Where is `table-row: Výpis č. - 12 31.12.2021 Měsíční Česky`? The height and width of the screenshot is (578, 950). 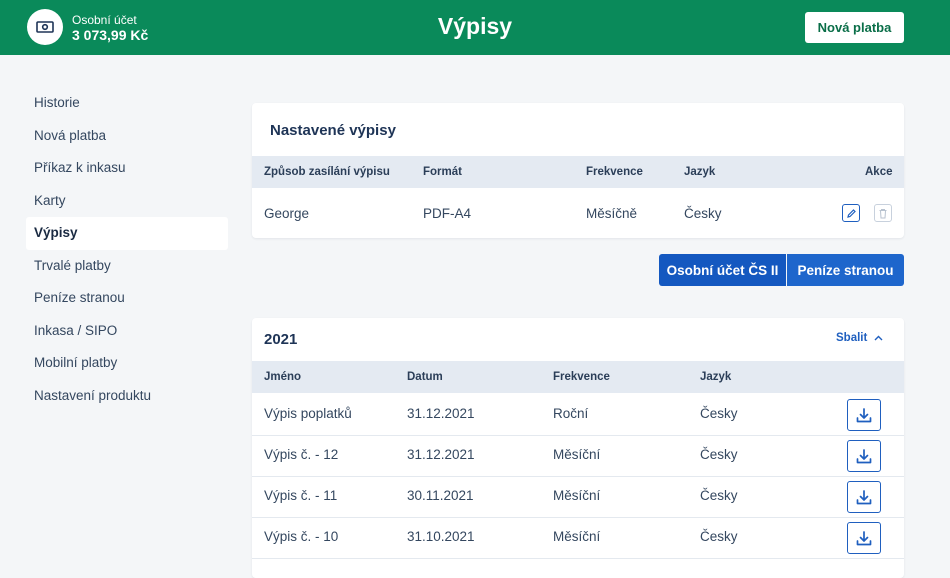 table-row: Výpis č. - 12 31.12.2021 Měsíční Česky is located at coordinates (578, 456).